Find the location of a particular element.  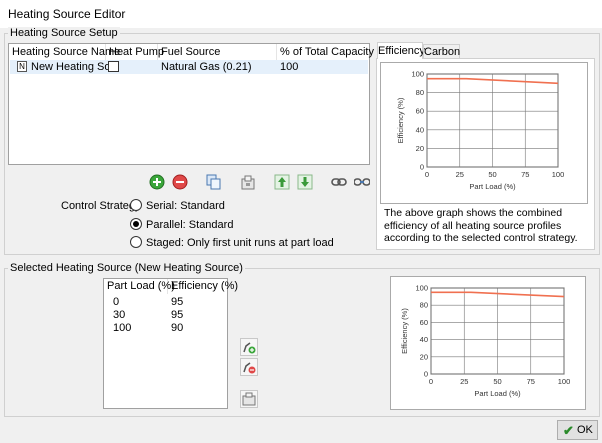

col-header-efficiency: Efficiency (%) is located at coordinates (203, 286).